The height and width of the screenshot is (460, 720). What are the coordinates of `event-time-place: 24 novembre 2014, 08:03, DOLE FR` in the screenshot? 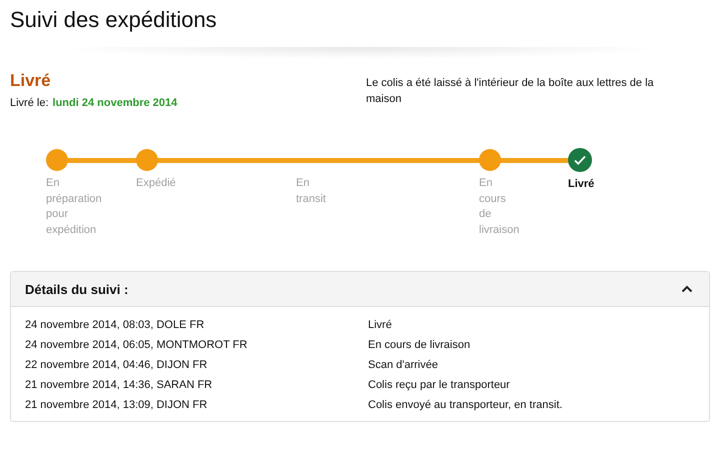 It's located at (115, 325).